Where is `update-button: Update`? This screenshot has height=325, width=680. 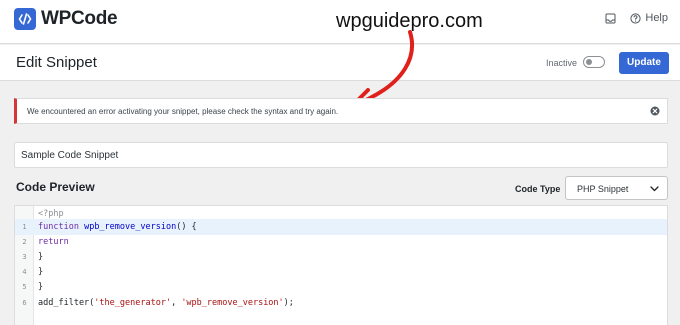
update-button: Update is located at coordinates (644, 63).